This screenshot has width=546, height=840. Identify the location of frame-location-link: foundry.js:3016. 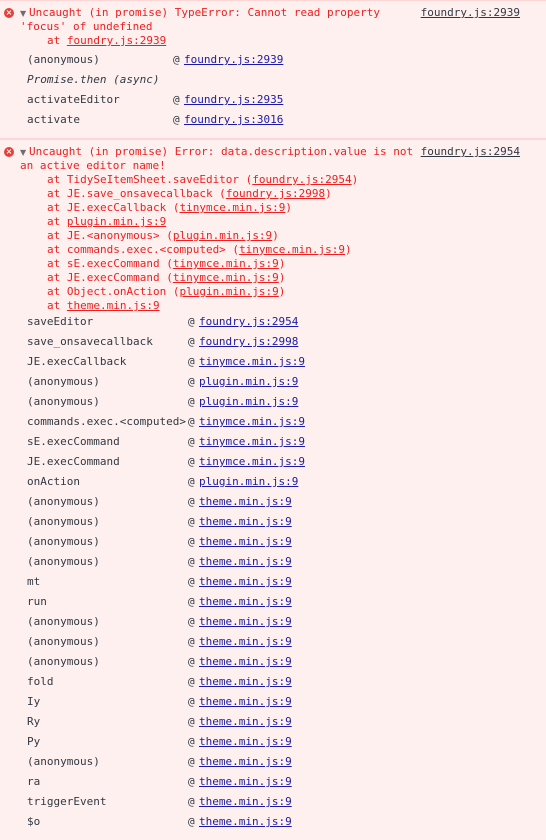
(233, 120).